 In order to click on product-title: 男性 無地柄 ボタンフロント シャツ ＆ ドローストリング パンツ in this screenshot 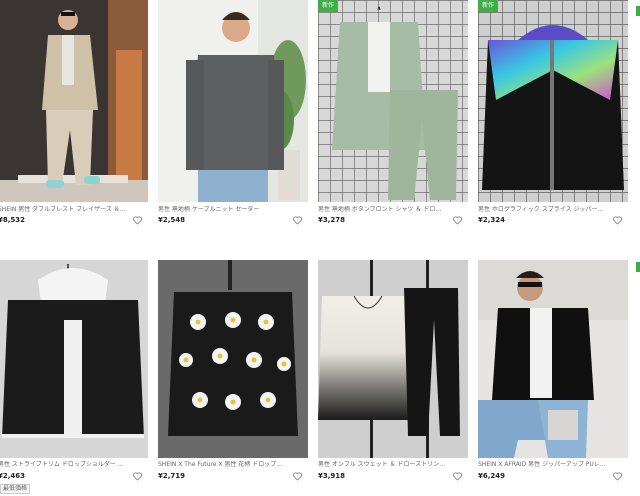, I will do `click(382, 210)`.